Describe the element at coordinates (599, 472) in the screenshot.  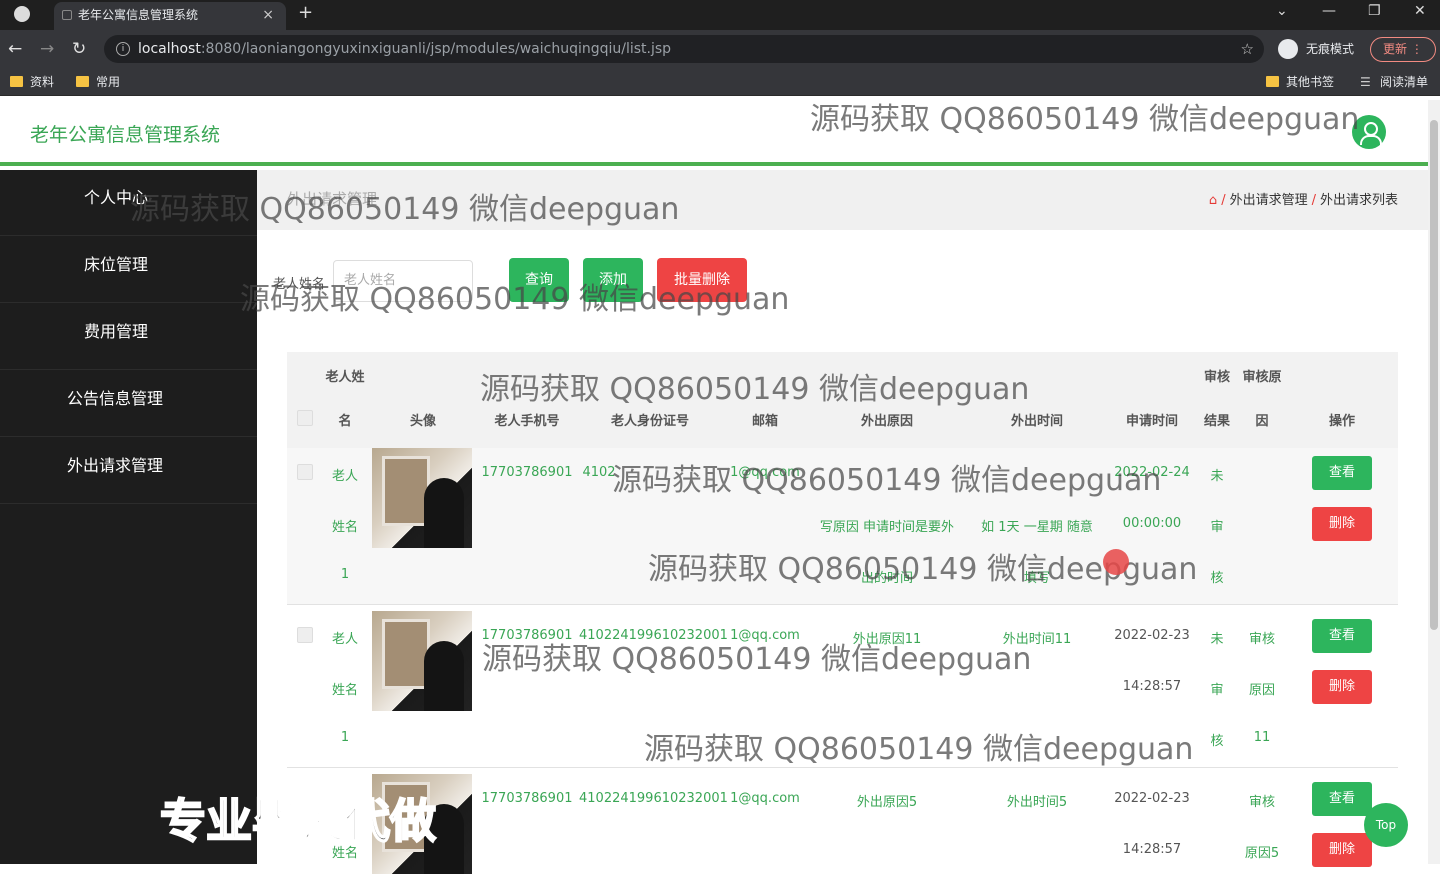
I see `cell-idcard: 4102` at that location.